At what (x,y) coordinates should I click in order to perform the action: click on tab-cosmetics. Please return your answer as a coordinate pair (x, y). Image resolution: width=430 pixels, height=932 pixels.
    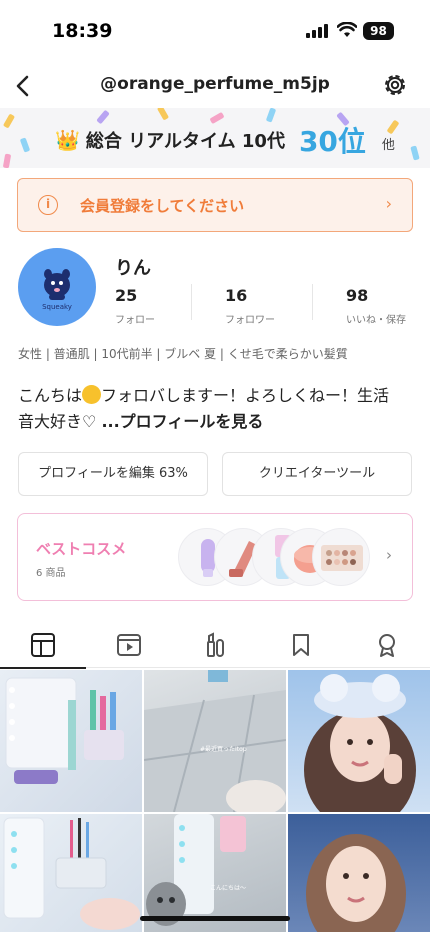
    Looking at the image, I should click on (215, 645).